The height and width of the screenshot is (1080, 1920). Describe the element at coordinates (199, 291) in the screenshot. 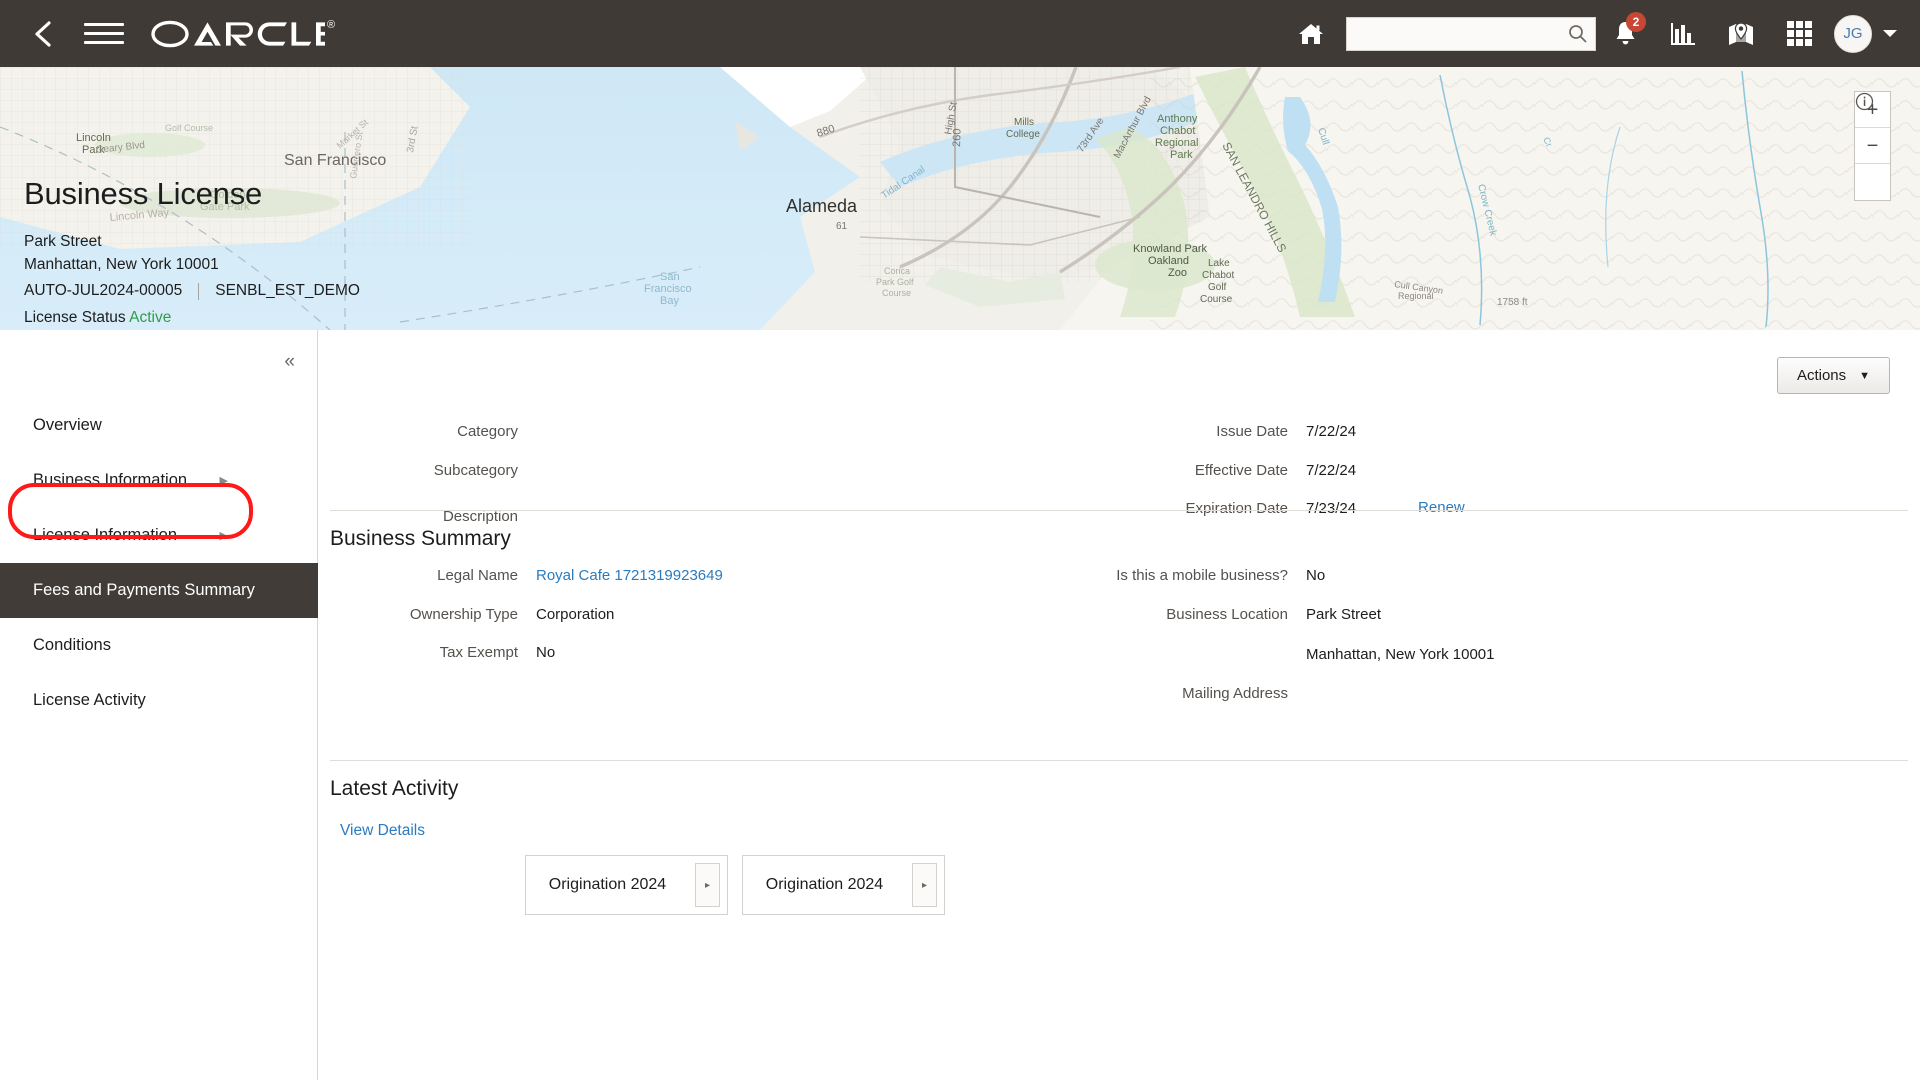

I see `id-divider` at that location.